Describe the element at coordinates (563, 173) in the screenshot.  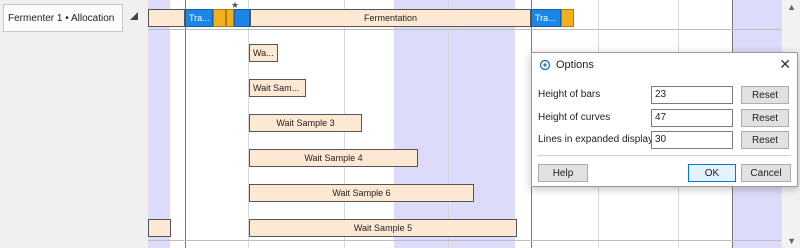
I see `help-button: Help` at that location.